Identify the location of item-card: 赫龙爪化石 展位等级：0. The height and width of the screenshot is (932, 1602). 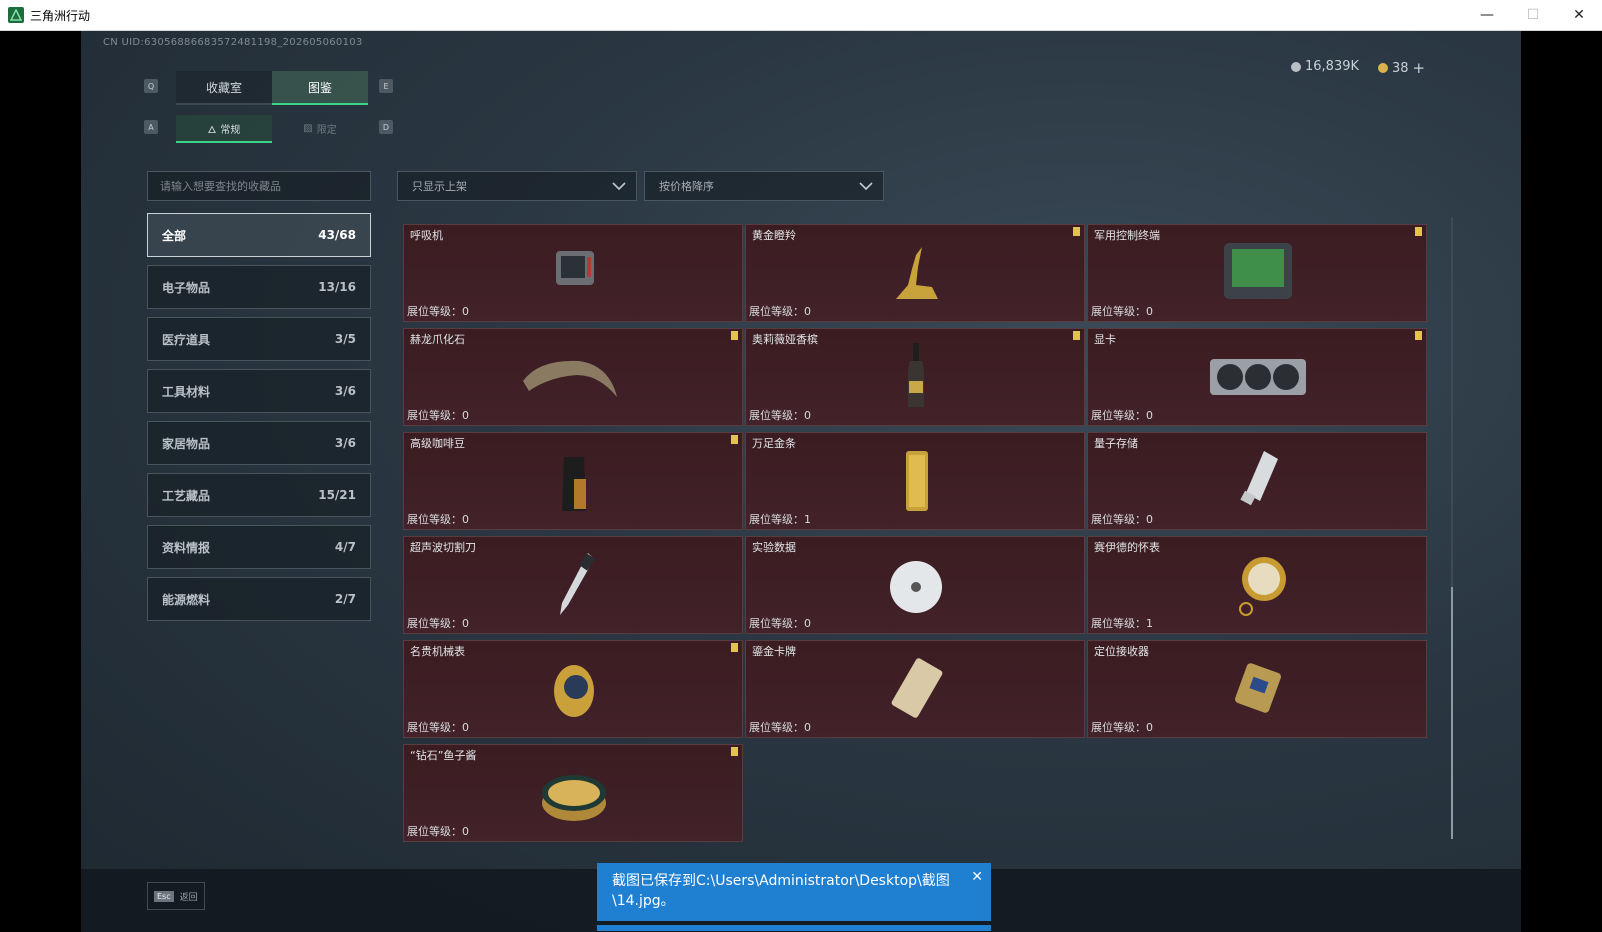
(573, 377).